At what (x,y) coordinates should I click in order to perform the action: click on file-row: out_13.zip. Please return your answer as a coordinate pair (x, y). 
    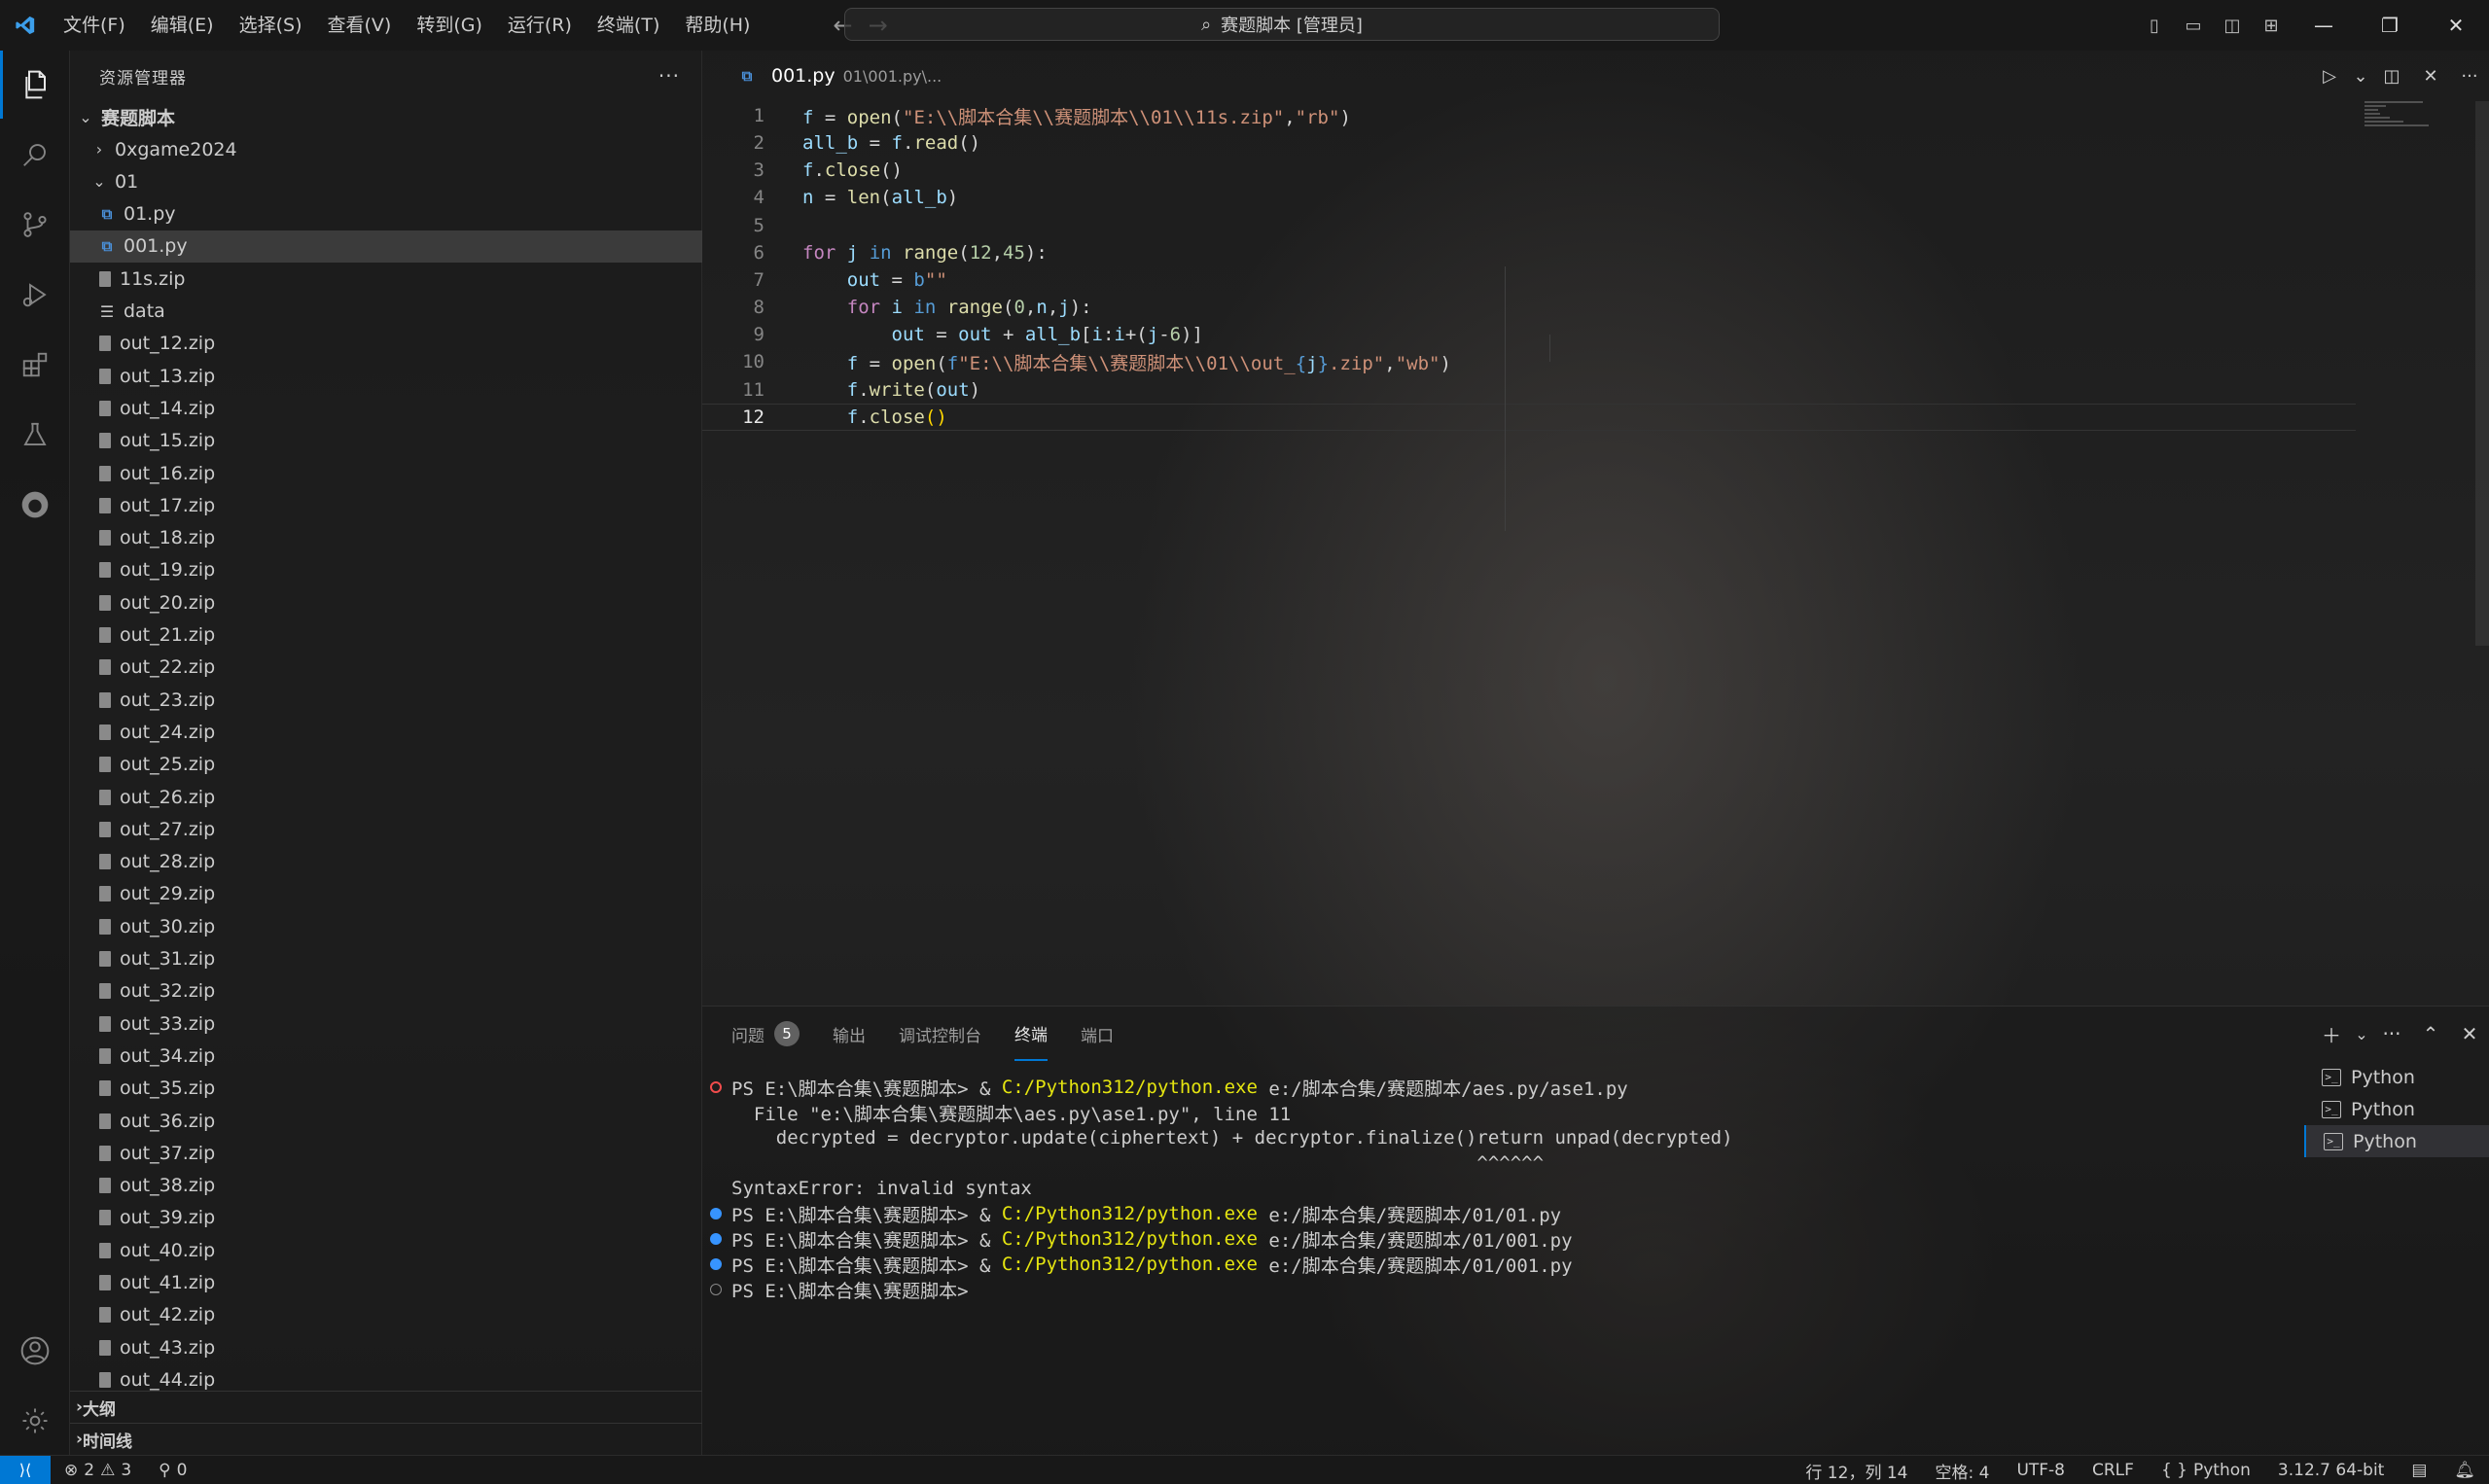
    Looking at the image, I should click on (386, 376).